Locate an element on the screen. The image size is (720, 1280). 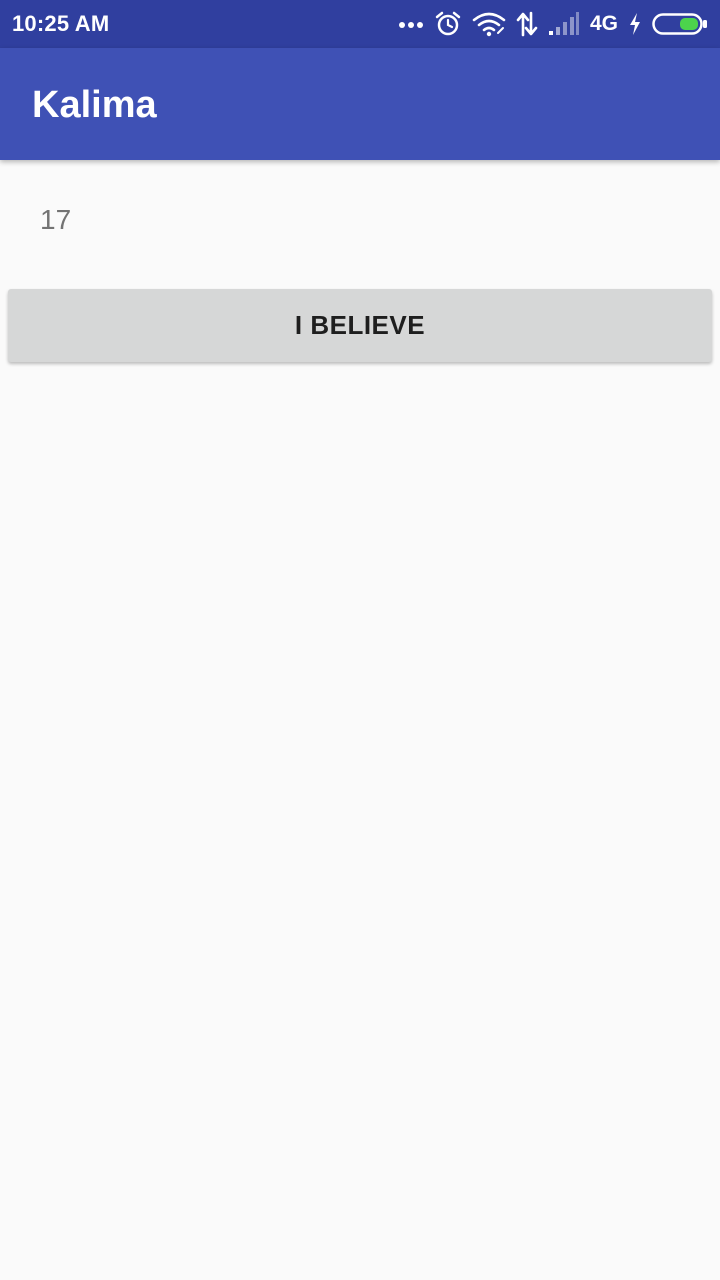
app-bar: Kalima is located at coordinates (360, 104).